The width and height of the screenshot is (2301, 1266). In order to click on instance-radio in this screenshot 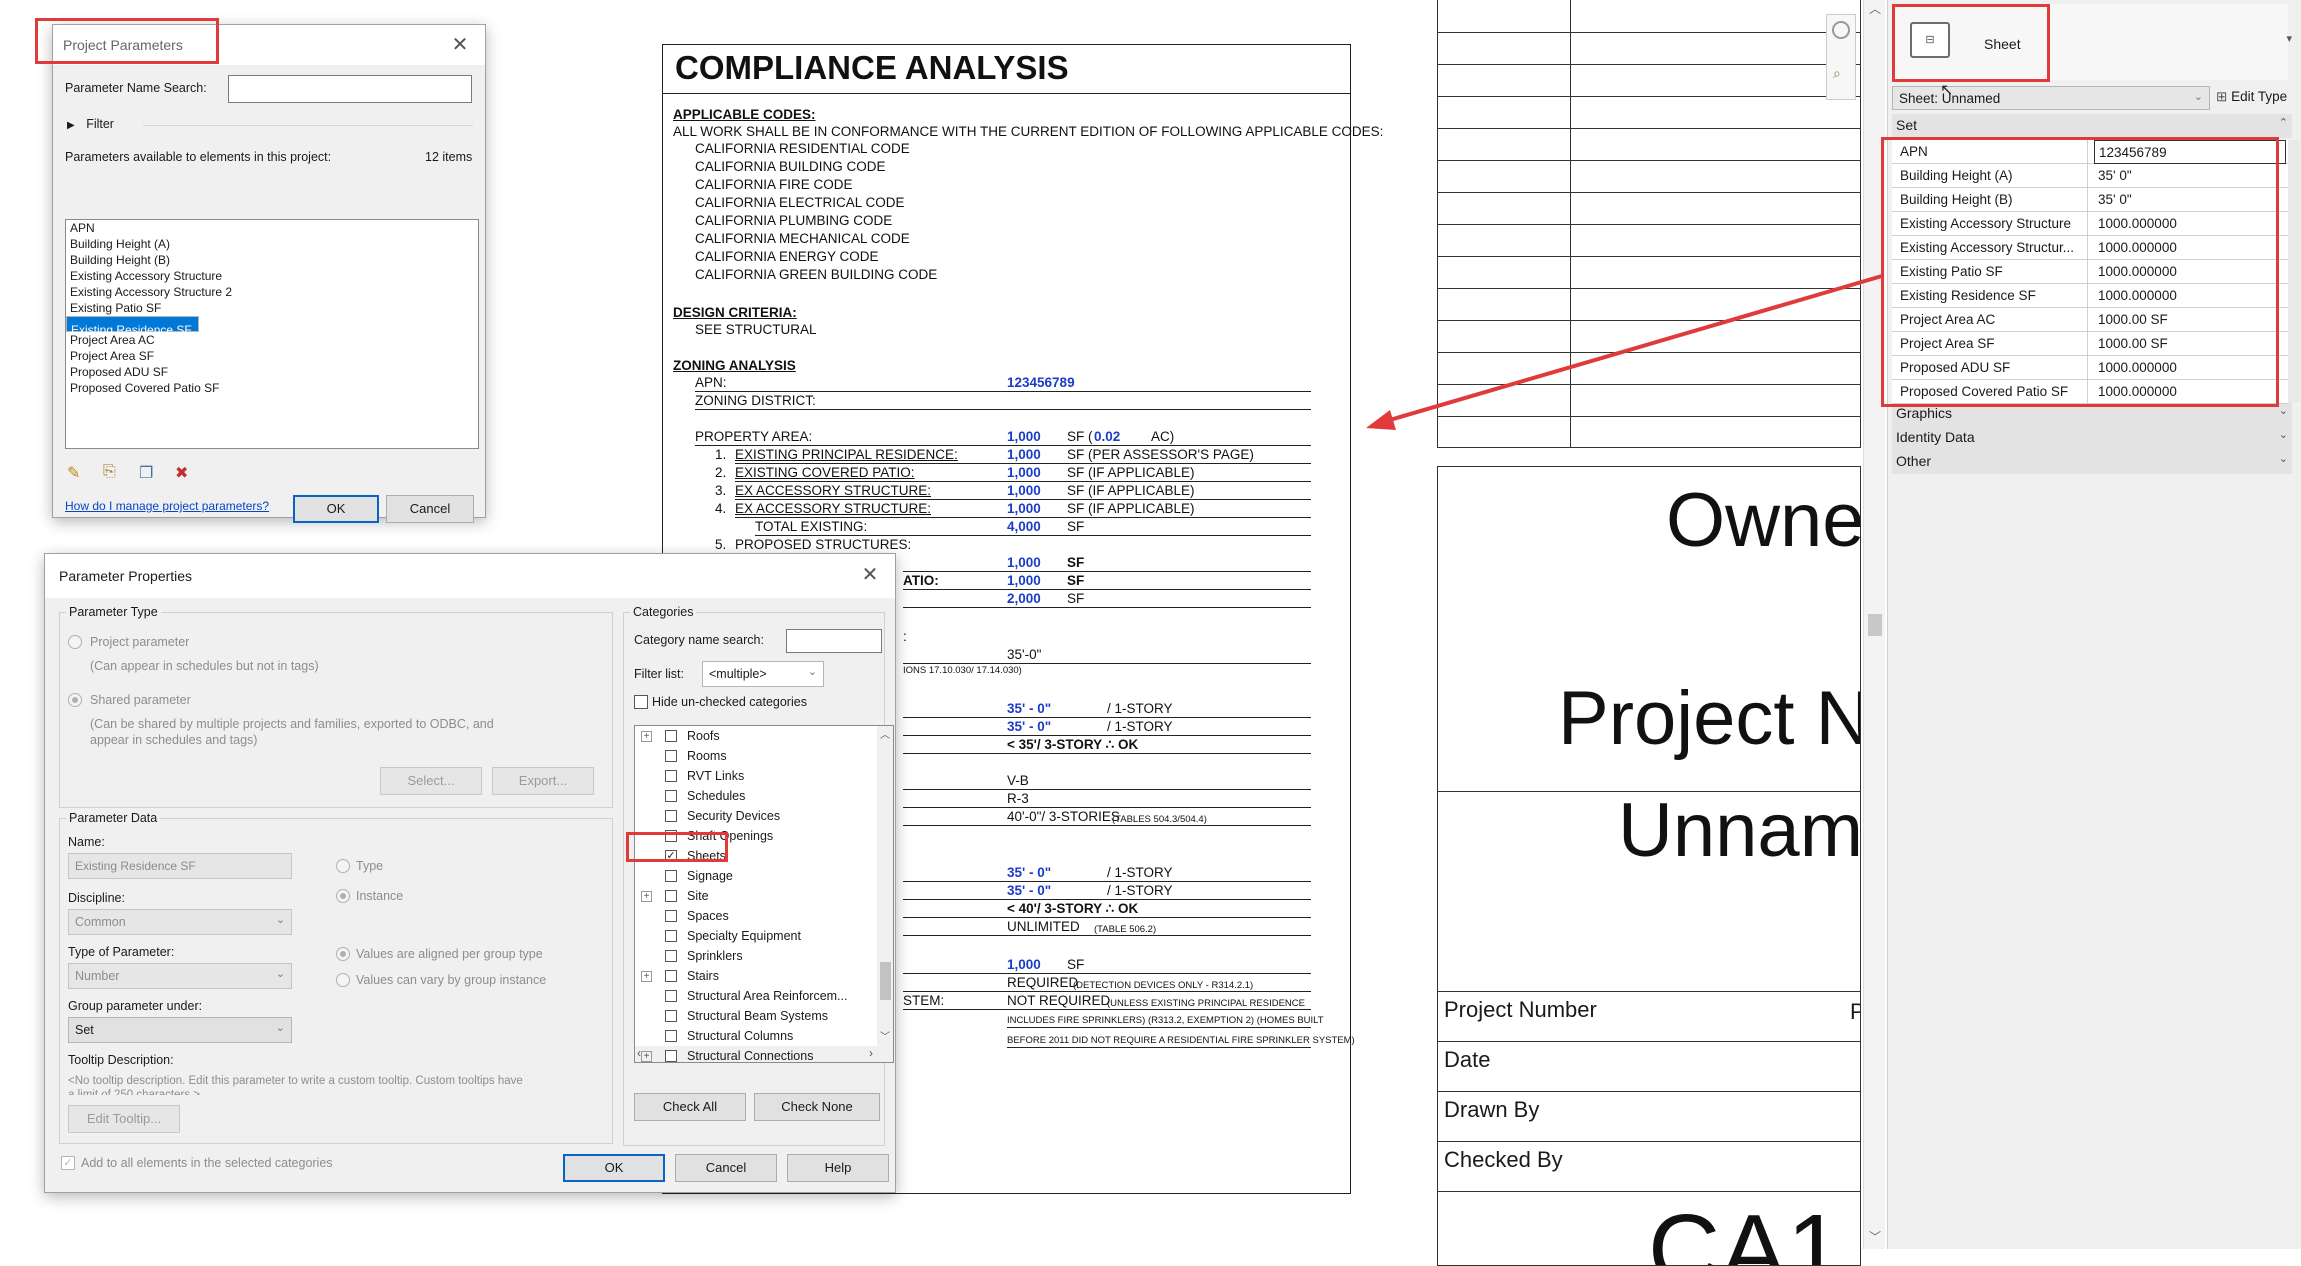, I will do `click(343, 896)`.